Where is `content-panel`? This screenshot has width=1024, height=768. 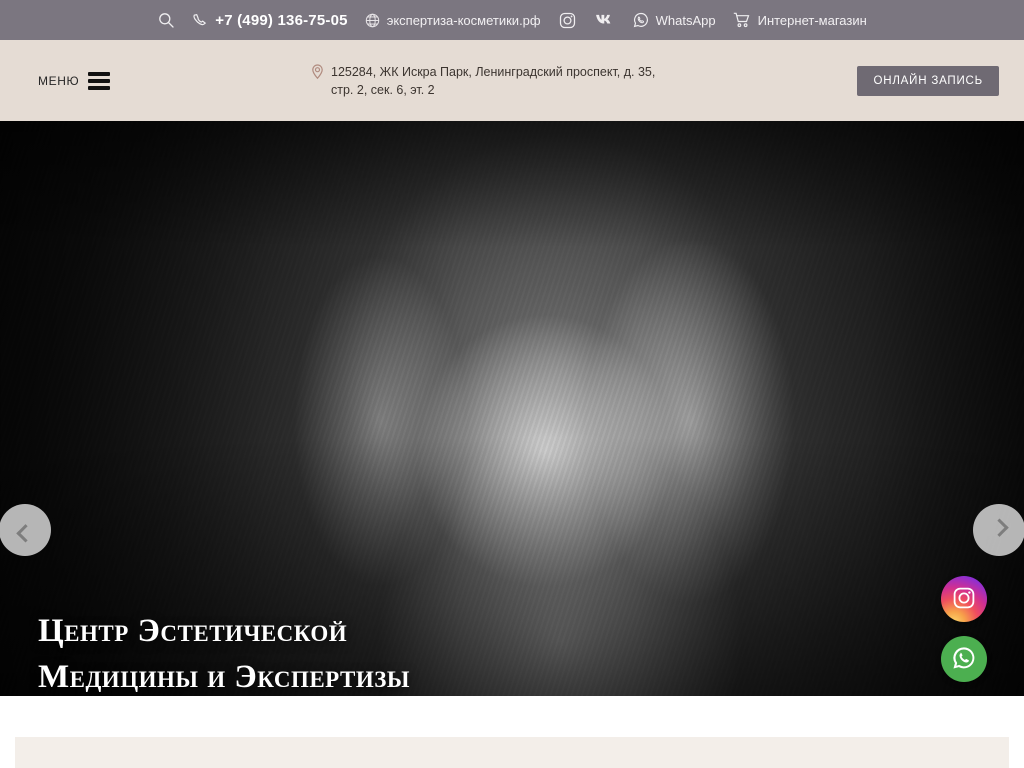
content-panel is located at coordinates (512, 752).